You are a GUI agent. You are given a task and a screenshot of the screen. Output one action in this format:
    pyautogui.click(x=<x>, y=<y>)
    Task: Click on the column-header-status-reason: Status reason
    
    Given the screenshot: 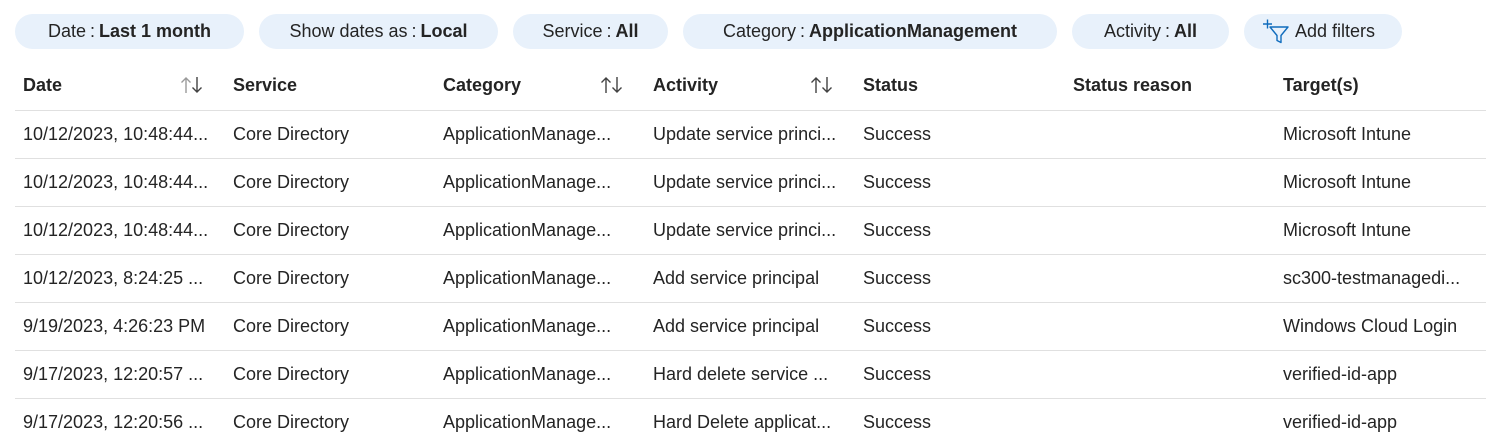 What is the action you would take?
    pyautogui.click(x=1173, y=85)
    